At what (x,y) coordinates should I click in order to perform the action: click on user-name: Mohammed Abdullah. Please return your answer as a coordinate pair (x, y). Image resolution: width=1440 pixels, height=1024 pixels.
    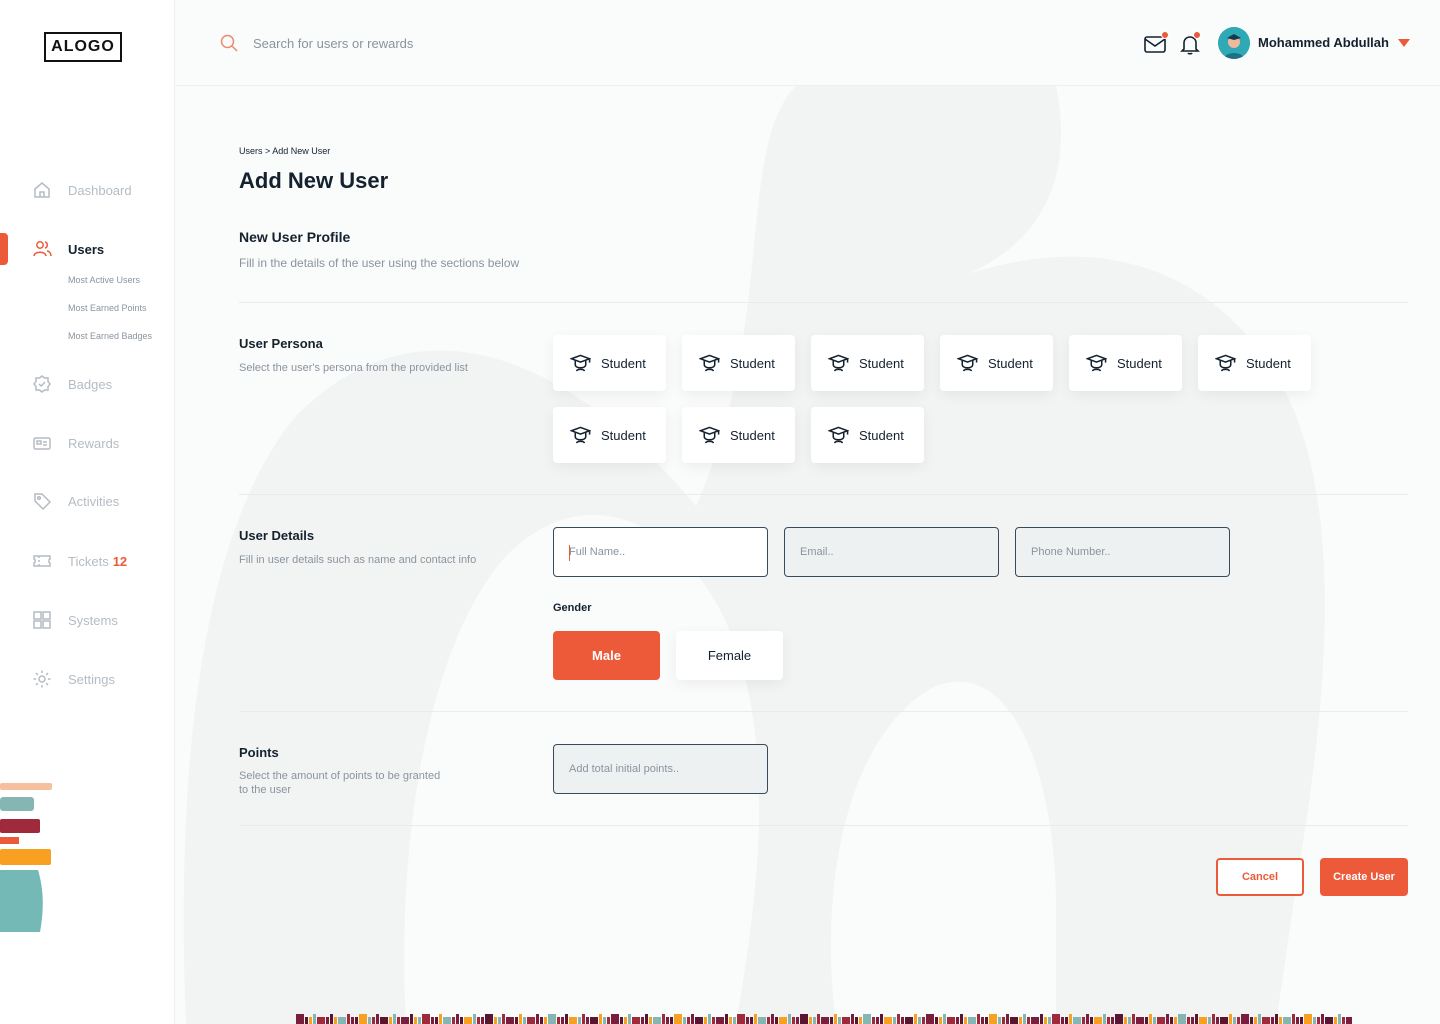
    Looking at the image, I should click on (1323, 42).